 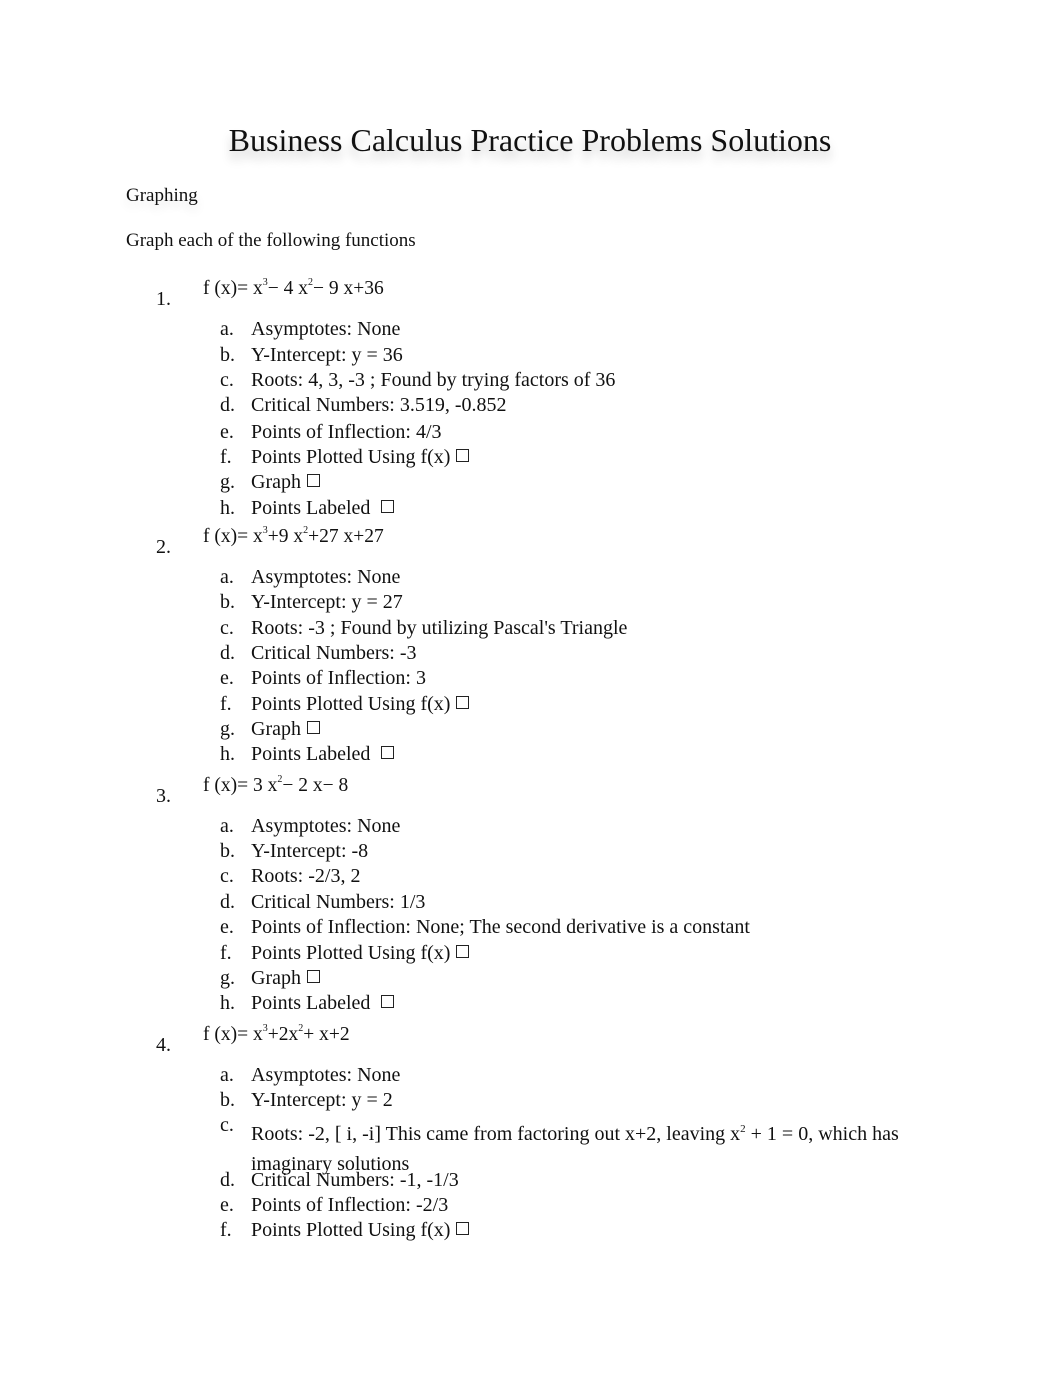 I want to click on function-formula: f (x)= x3+2x2+ x+2, so click(x=276, y=1034).